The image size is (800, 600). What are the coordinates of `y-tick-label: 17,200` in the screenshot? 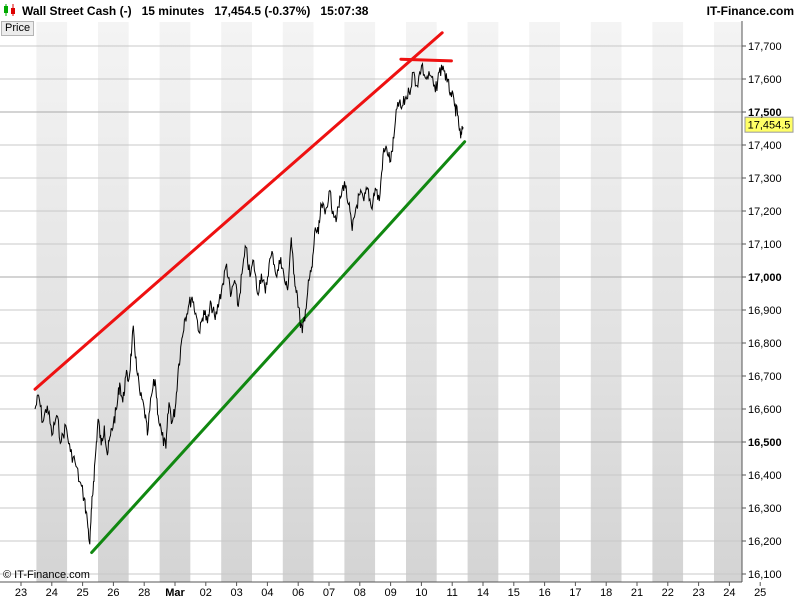 It's located at (765, 212).